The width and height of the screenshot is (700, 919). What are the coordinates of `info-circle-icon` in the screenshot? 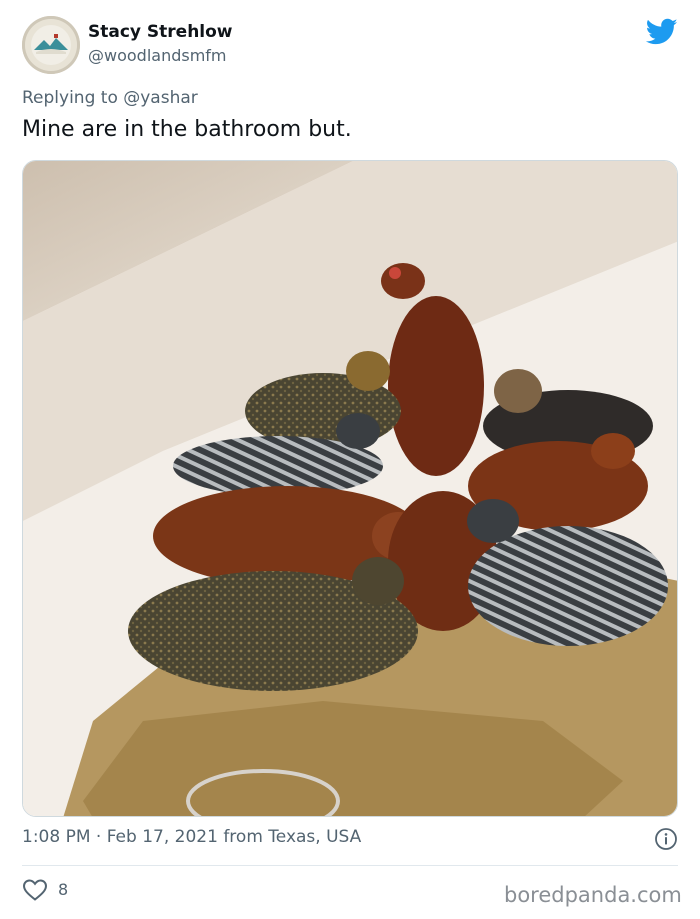 It's located at (666, 839).